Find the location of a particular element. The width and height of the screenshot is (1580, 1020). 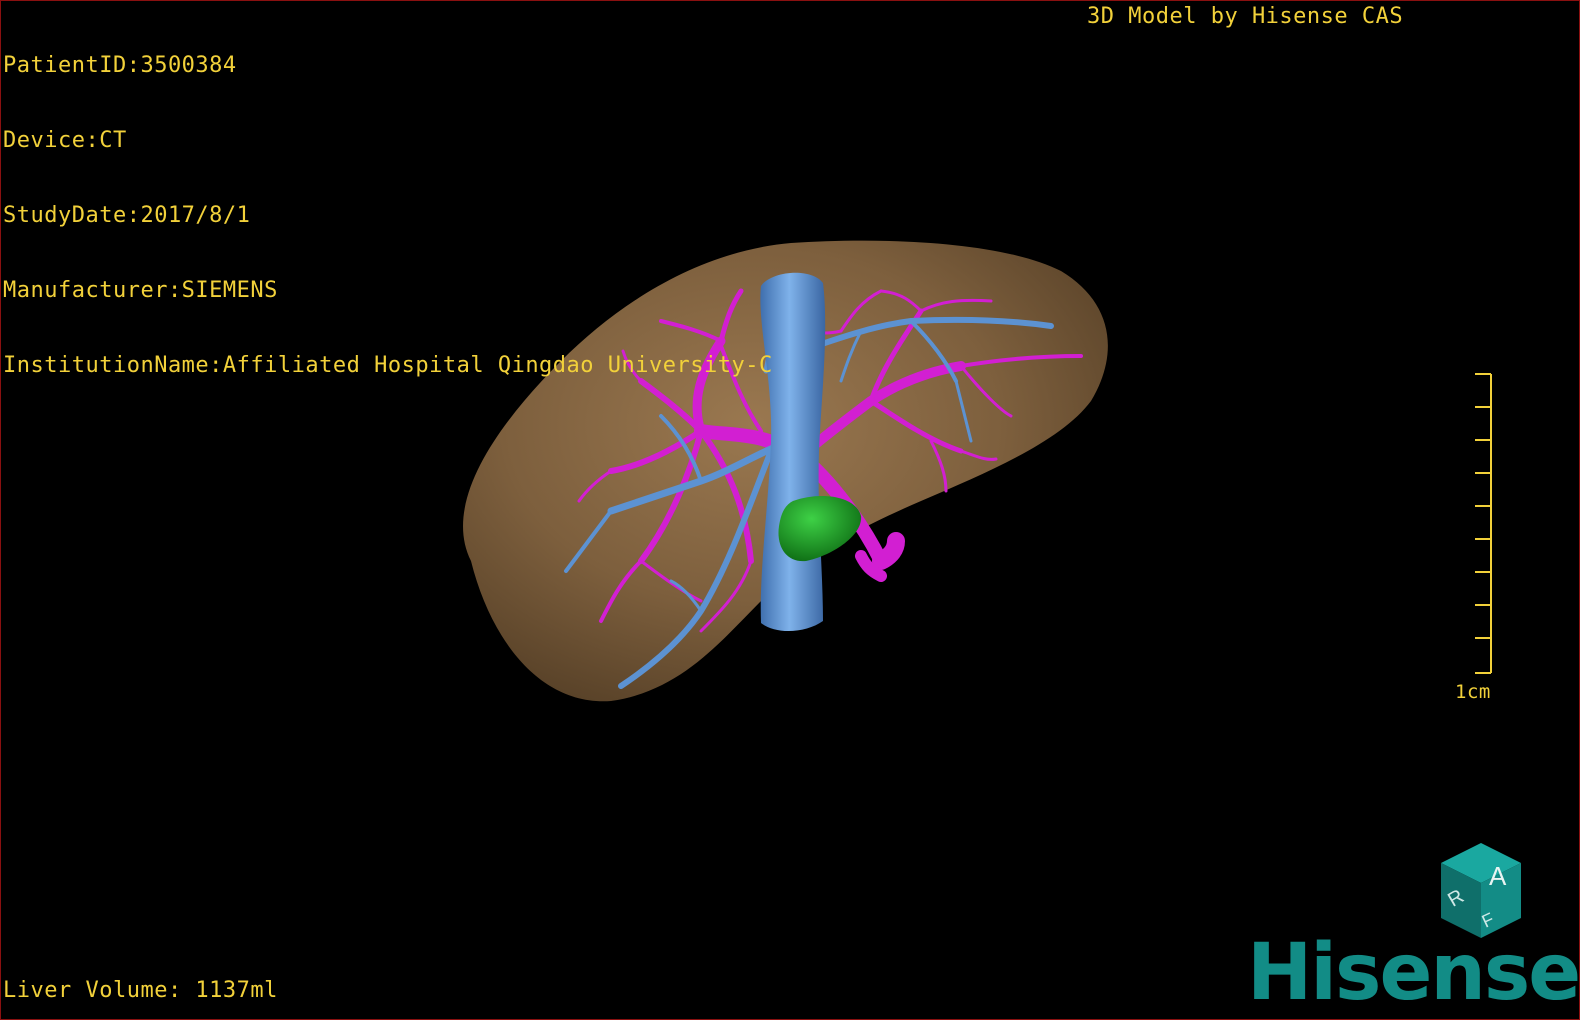

scale-bar-icon is located at coordinates (1483, 523).